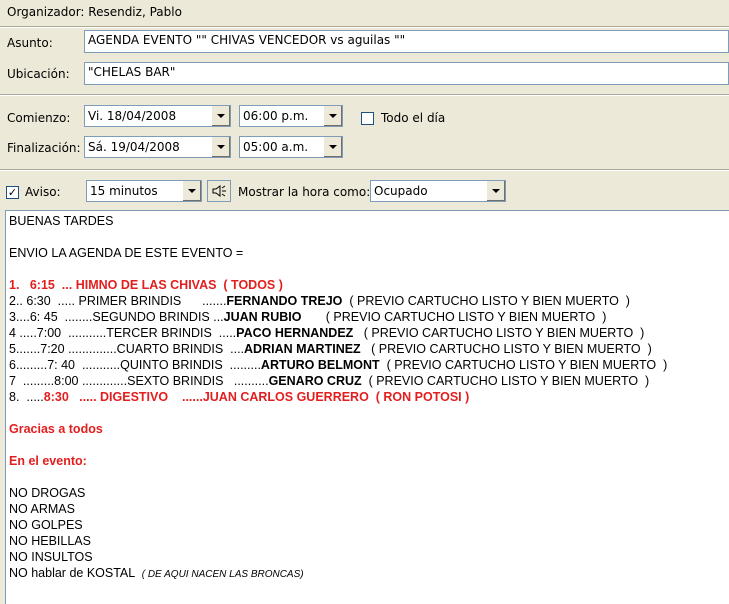 The image size is (729, 604). I want to click on location-input: "CHELAS BAR", so click(406, 73).